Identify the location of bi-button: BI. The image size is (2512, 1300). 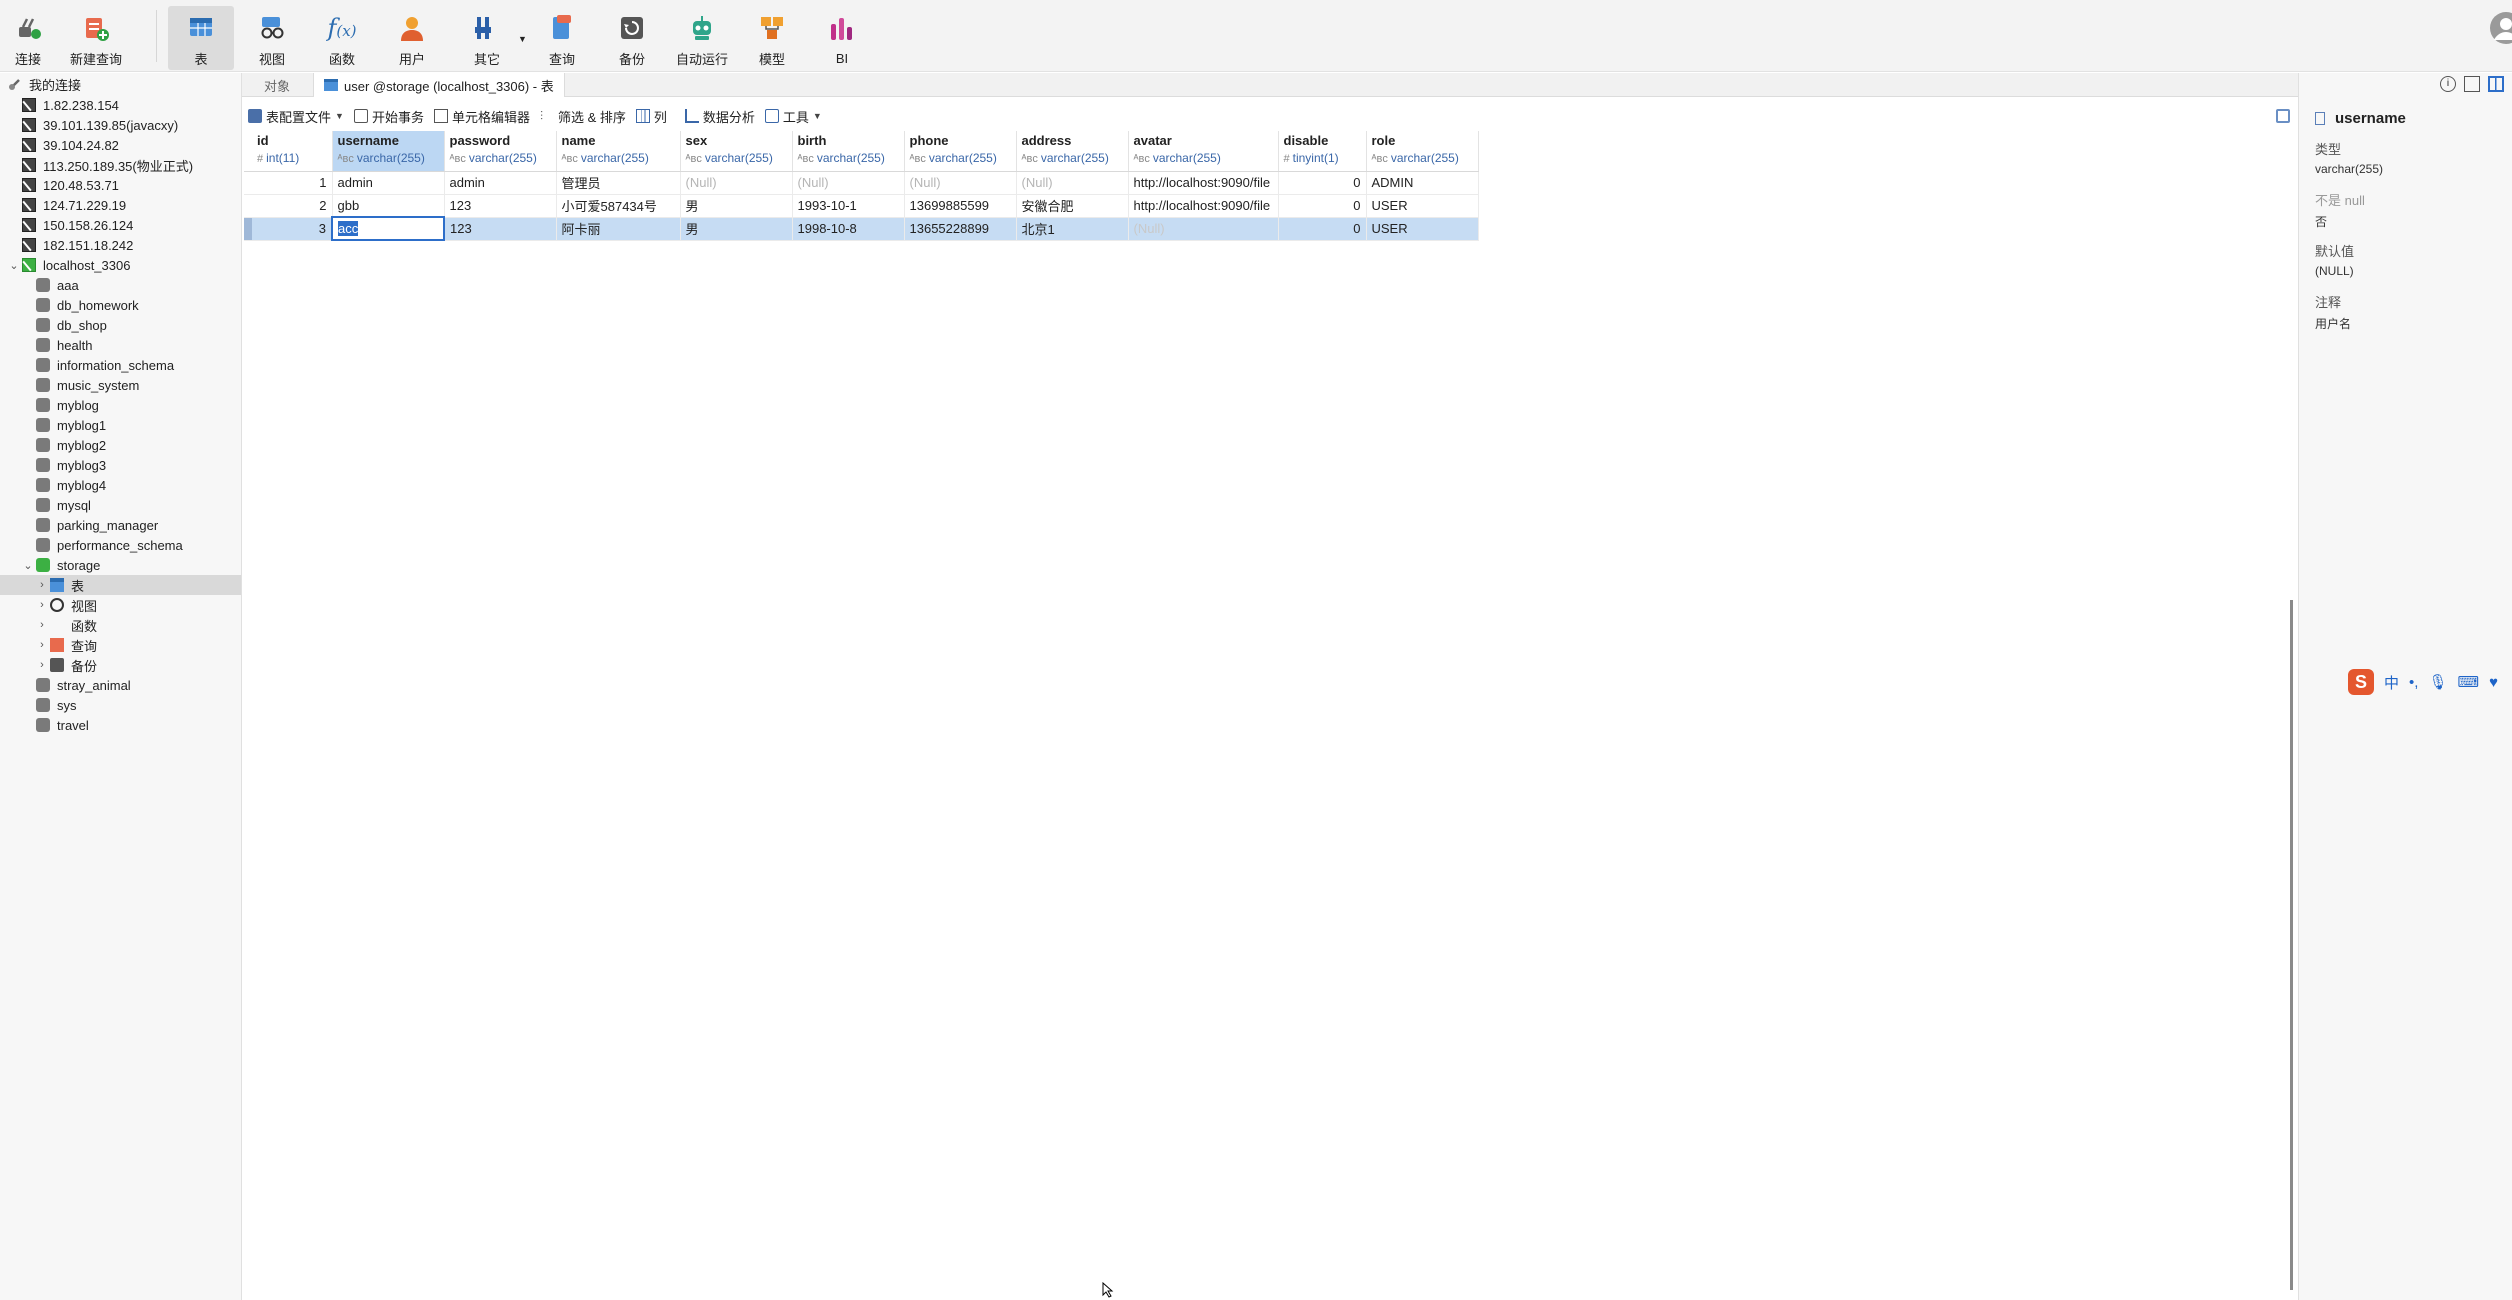
(842, 38).